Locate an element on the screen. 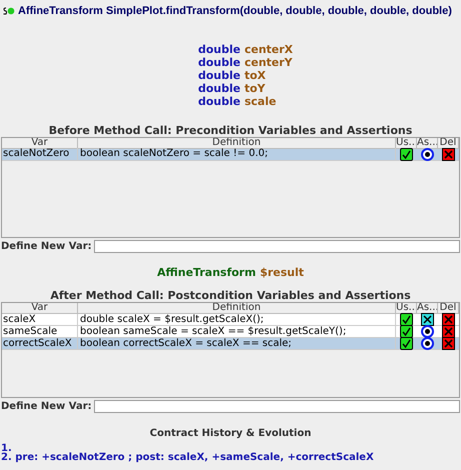 Image resolution: width=461 pixels, height=470 pixels. history-entry: 2. pre: +scaleNotZero ; post: scaleX, +sameScale, +correctScaleX is located at coordinates (188, 457).